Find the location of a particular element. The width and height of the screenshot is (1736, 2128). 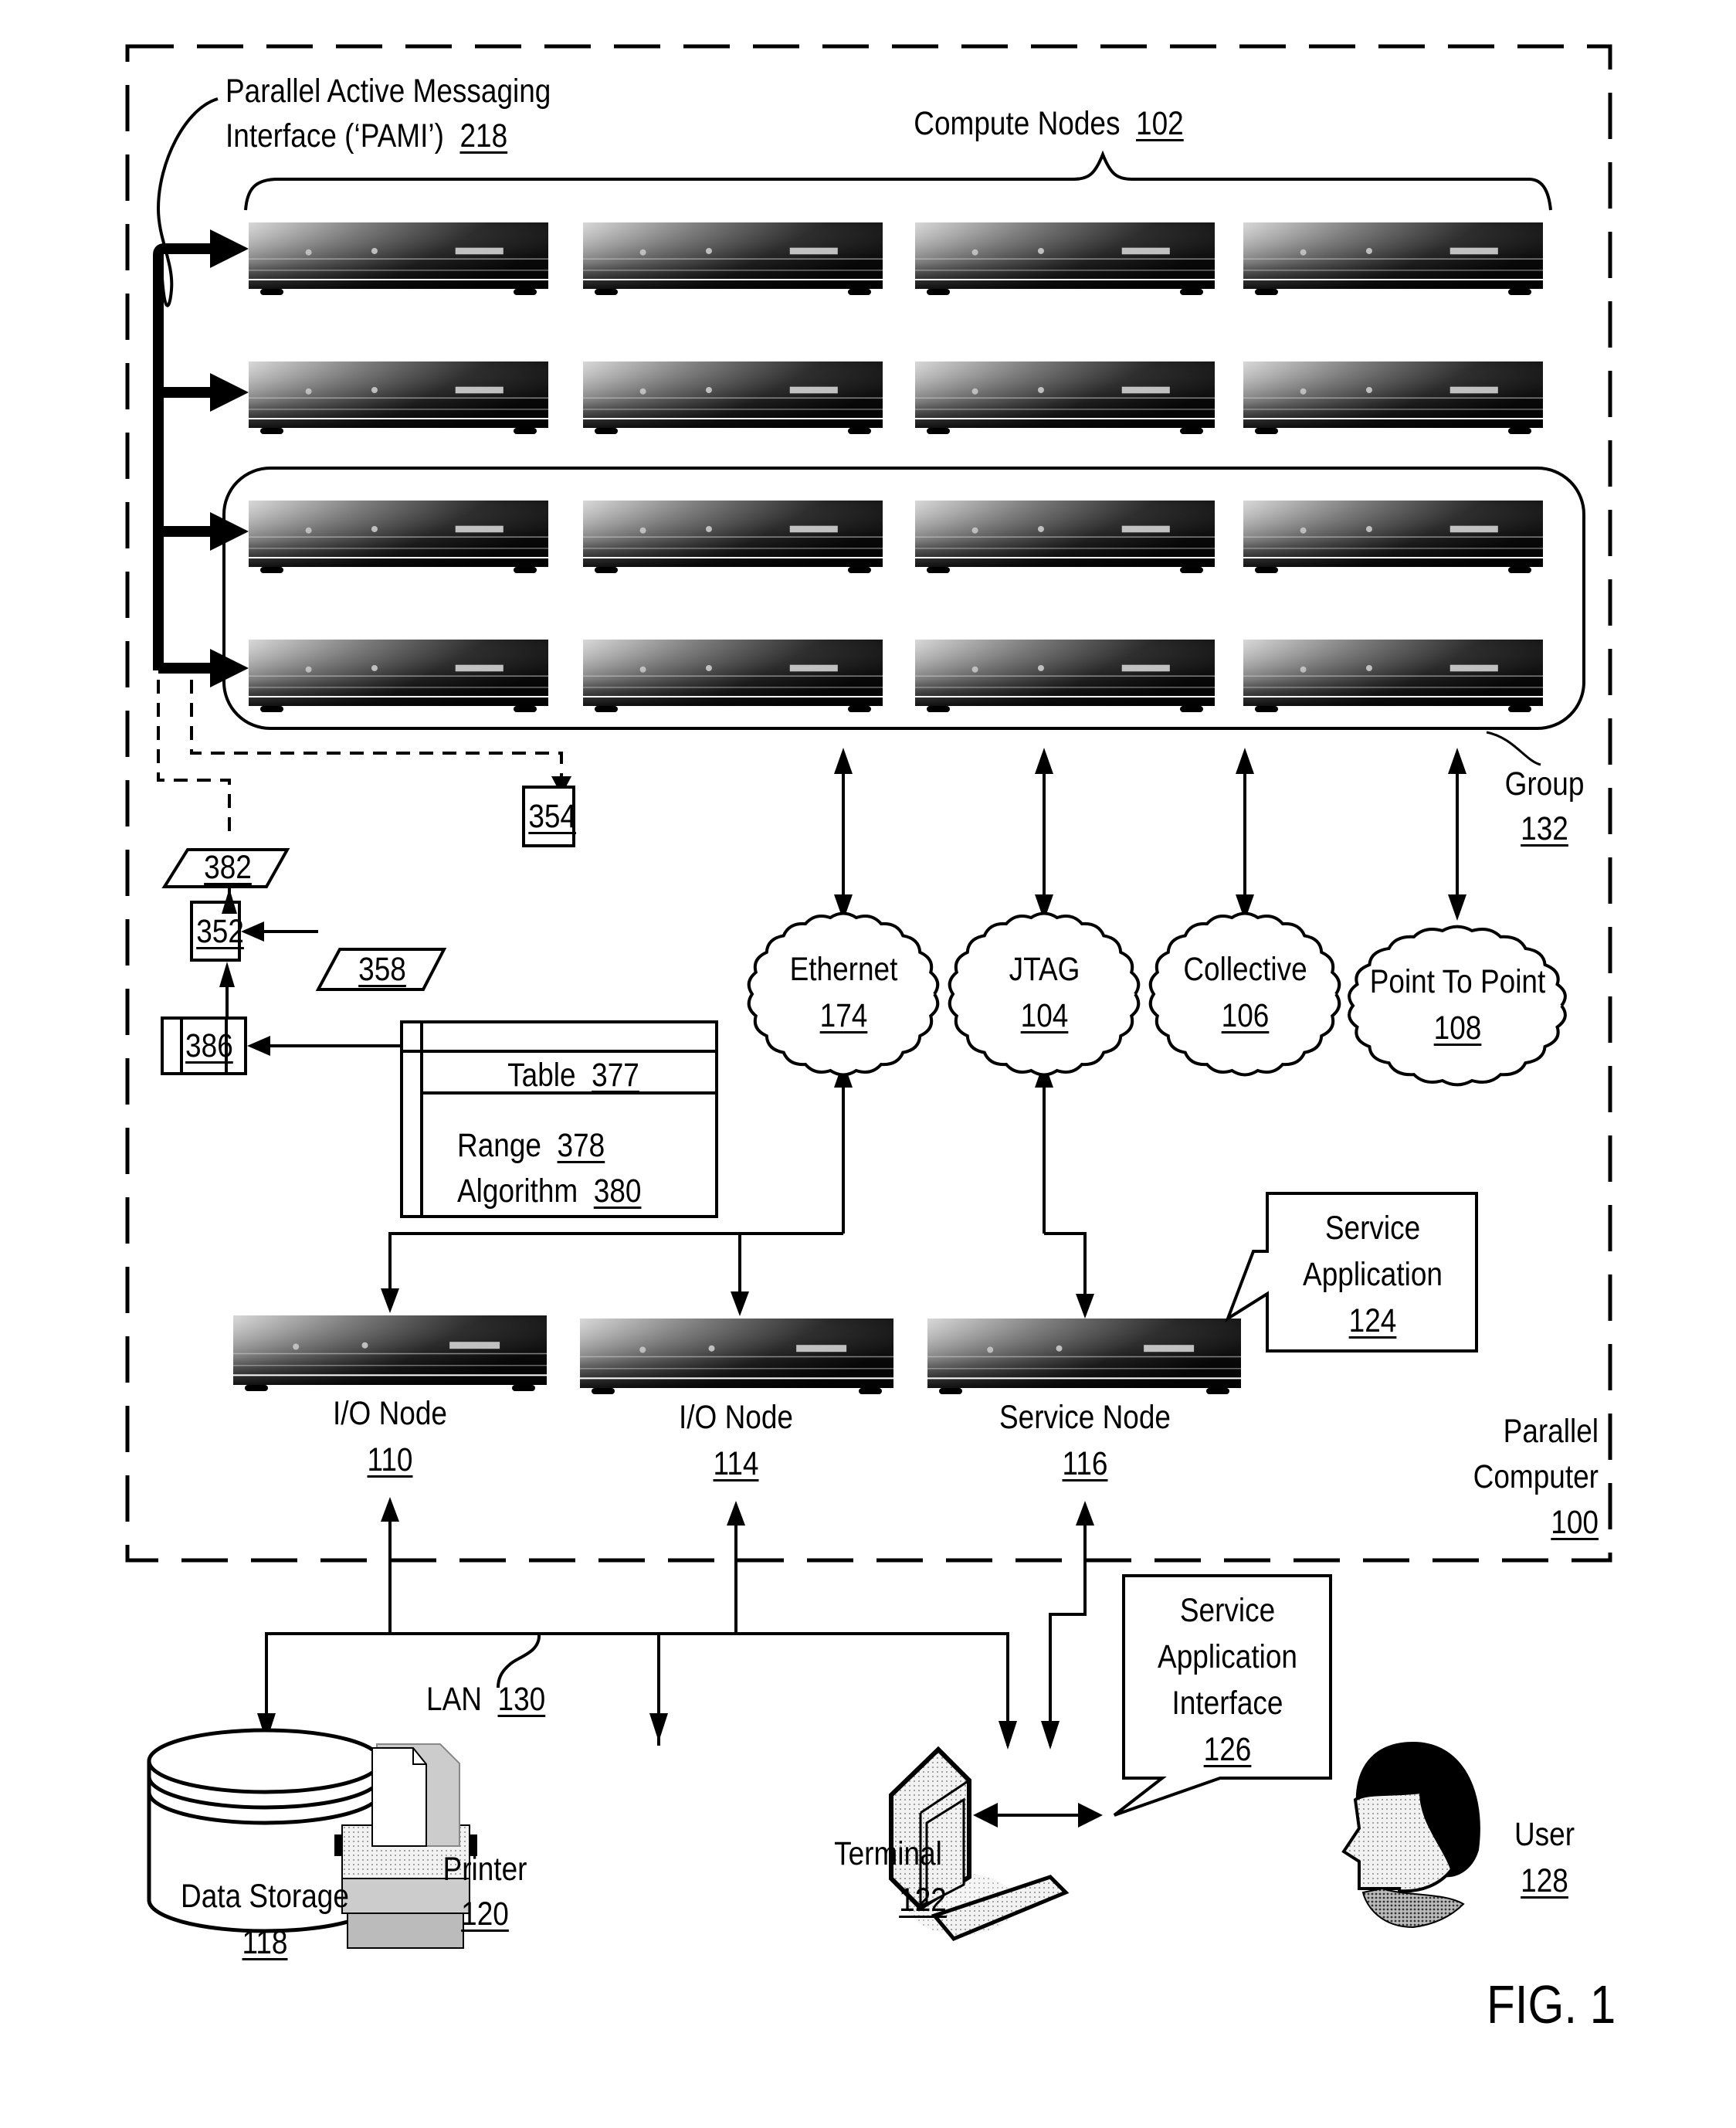

io-node-110-ref: 110 is located at coordinates (390, 1460).